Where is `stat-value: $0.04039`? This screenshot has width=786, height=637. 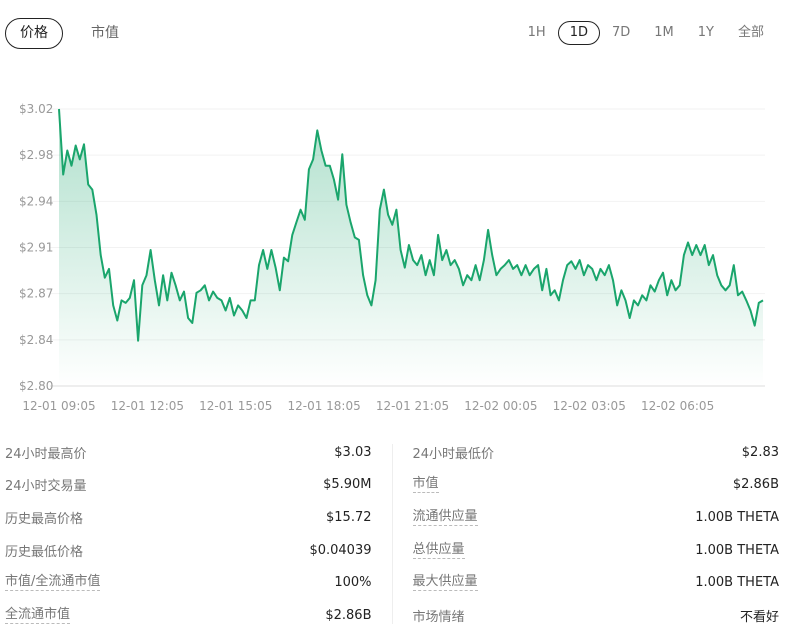 stat-value: $0.04039 is located at coordinates (340, 550).